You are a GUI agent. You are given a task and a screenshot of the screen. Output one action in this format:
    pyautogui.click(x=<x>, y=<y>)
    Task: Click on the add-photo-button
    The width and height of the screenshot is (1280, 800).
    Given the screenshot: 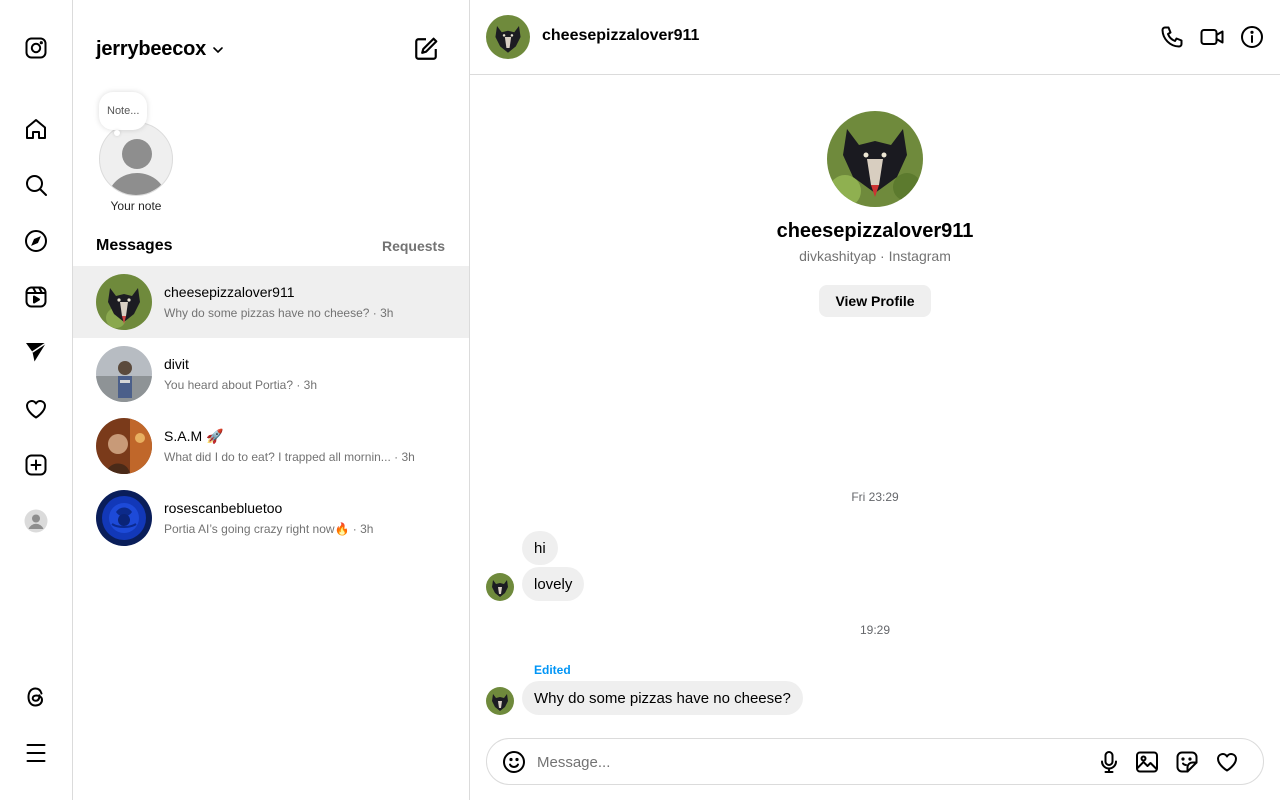 What is the action you would take?
    pyautogui.click(x=1147, y=762)
    